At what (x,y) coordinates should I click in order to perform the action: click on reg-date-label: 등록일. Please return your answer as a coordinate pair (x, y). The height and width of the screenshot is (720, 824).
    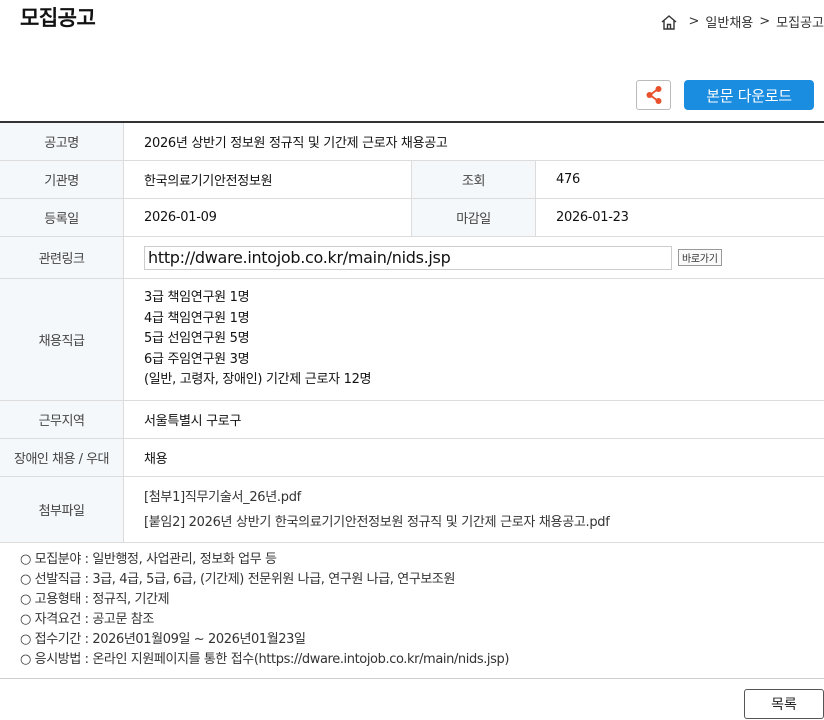
    Looking at the image, I should click on (62, 217).